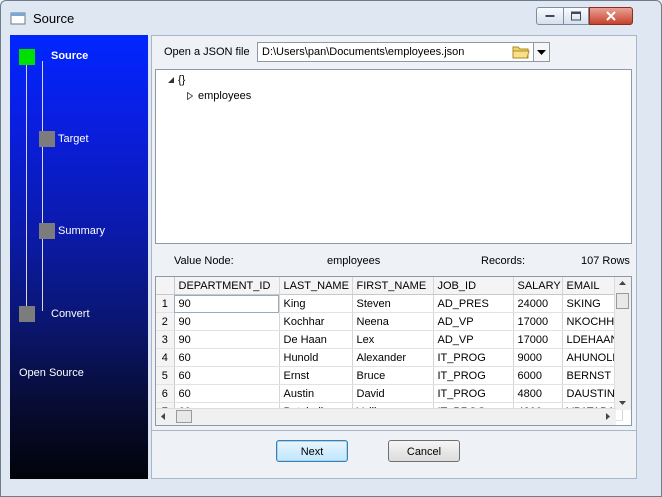 The height and width of the screenshot is (497, 662). I want to click on column-header: EMAIL, so click(592, 286).